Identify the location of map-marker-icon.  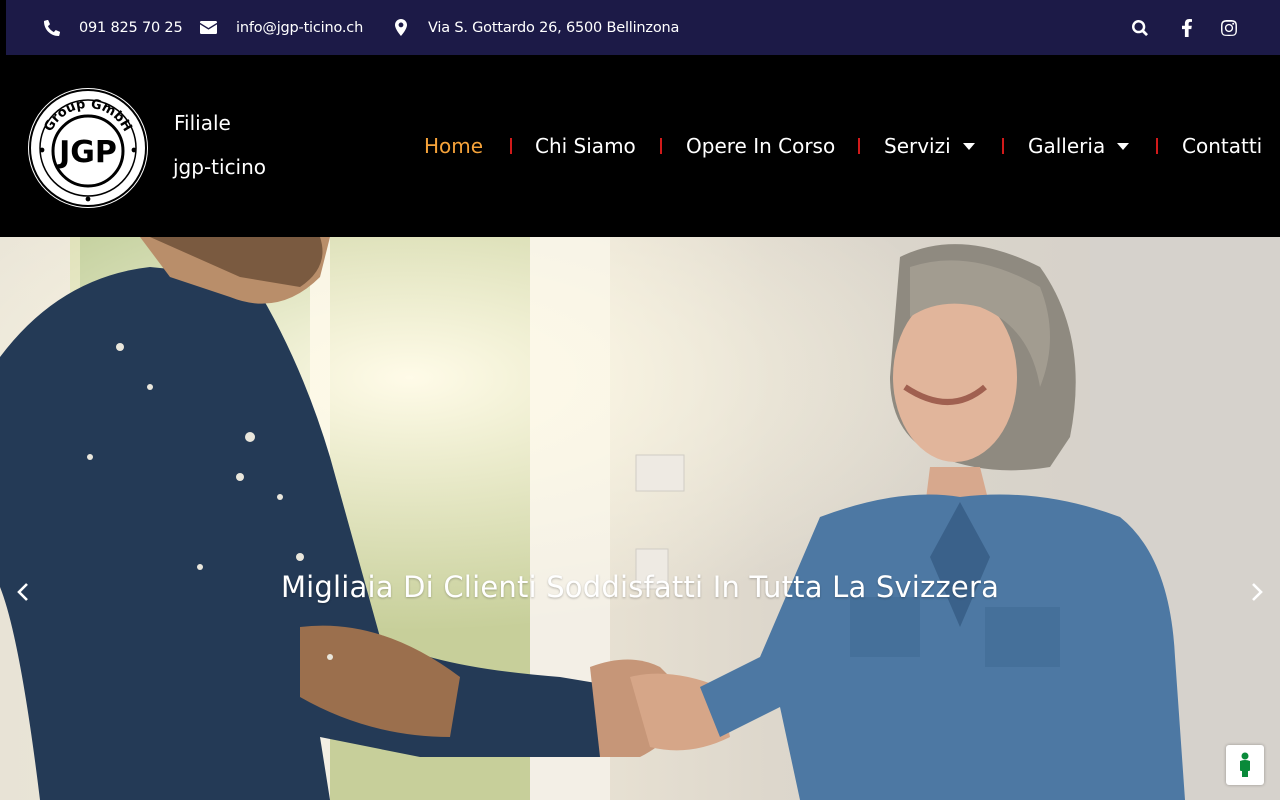
(401, 27).